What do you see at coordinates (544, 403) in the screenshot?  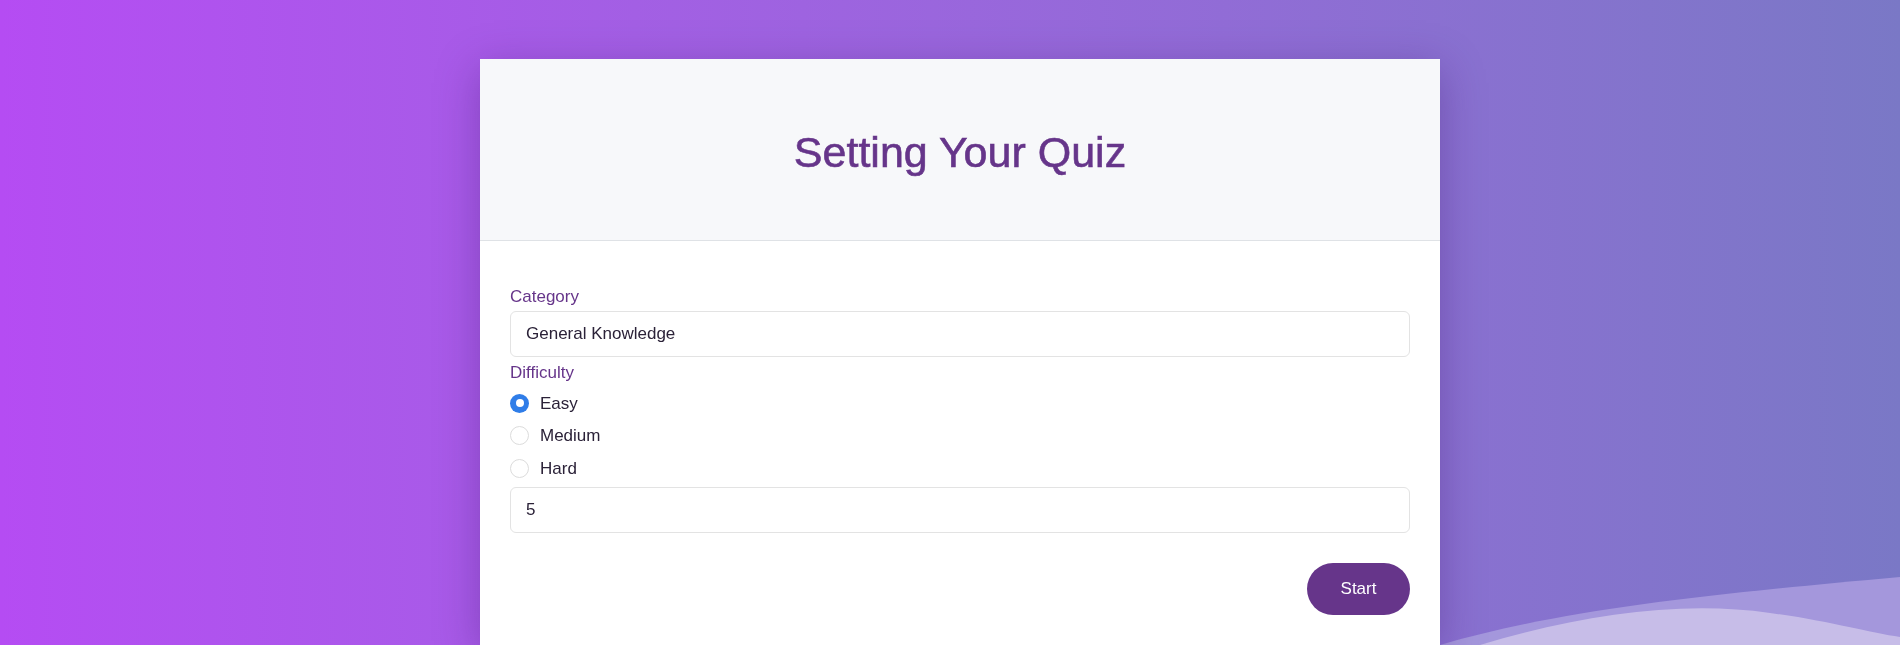 I see `radio-option: Easy` at bounding box center [544, 403].